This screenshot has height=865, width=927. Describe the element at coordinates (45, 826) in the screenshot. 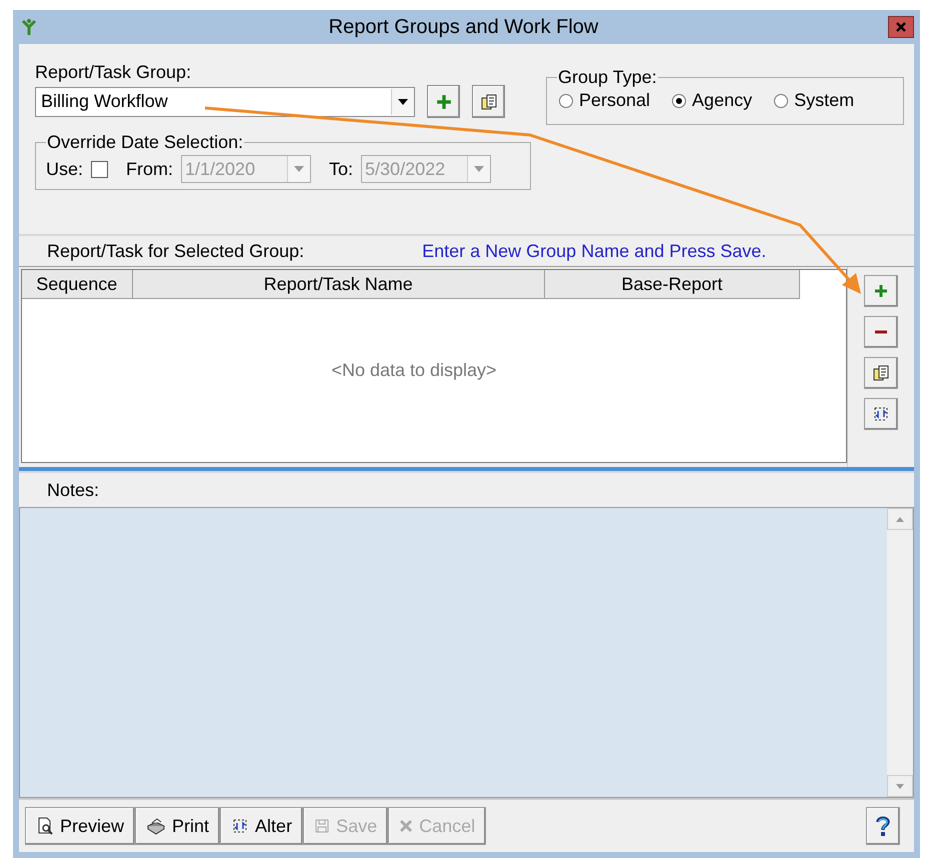

I see `magnifier-page-icon` at that location.